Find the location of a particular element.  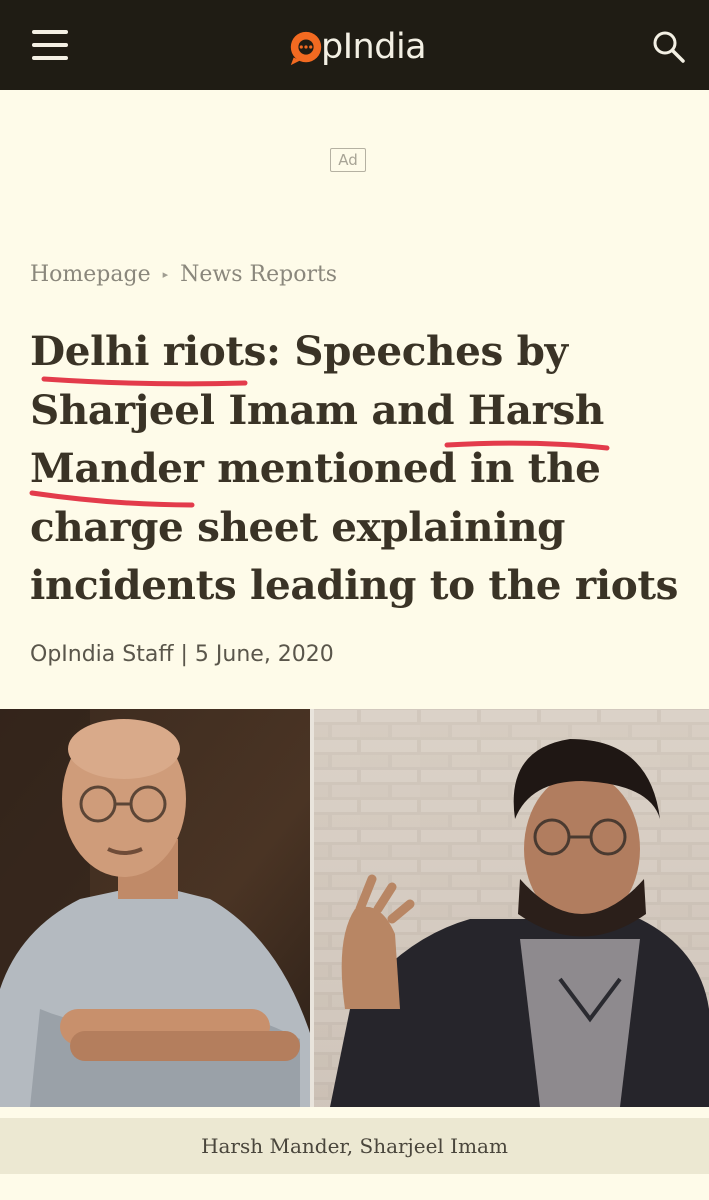

image-caption-bar: Harsh Mander, Sharjeel Imam is located at coordinates (354, 1146).